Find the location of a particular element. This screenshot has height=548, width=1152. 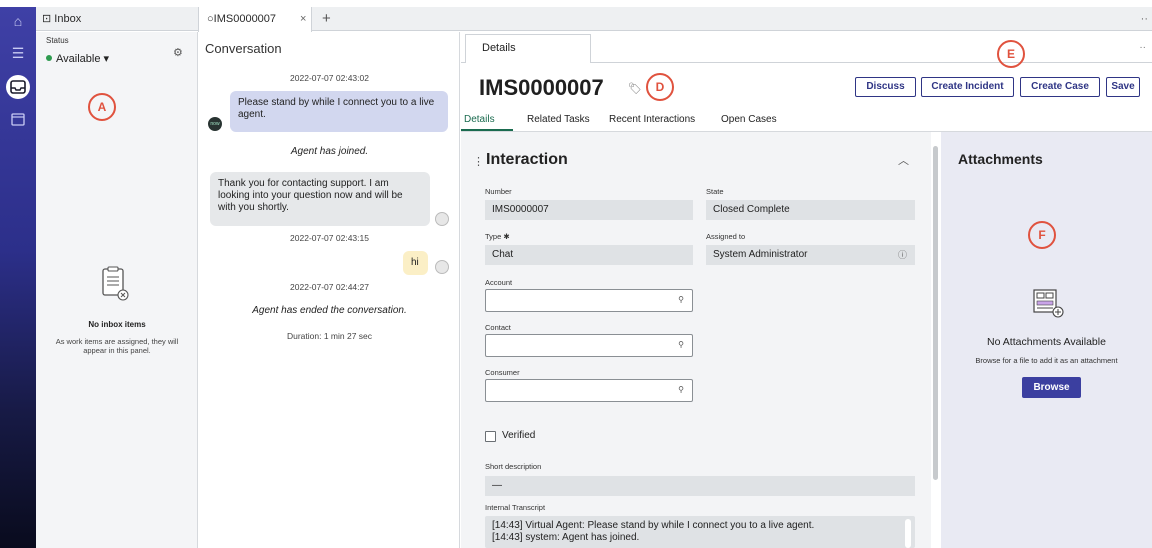

verified-label: Verified is located at coordinates (519, 435).